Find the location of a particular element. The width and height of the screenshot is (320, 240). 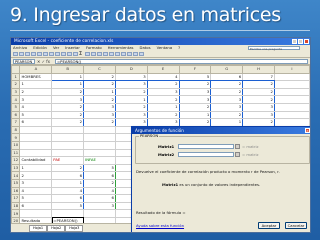

dialog-close-icon: × is located at coordinates (307, 130).